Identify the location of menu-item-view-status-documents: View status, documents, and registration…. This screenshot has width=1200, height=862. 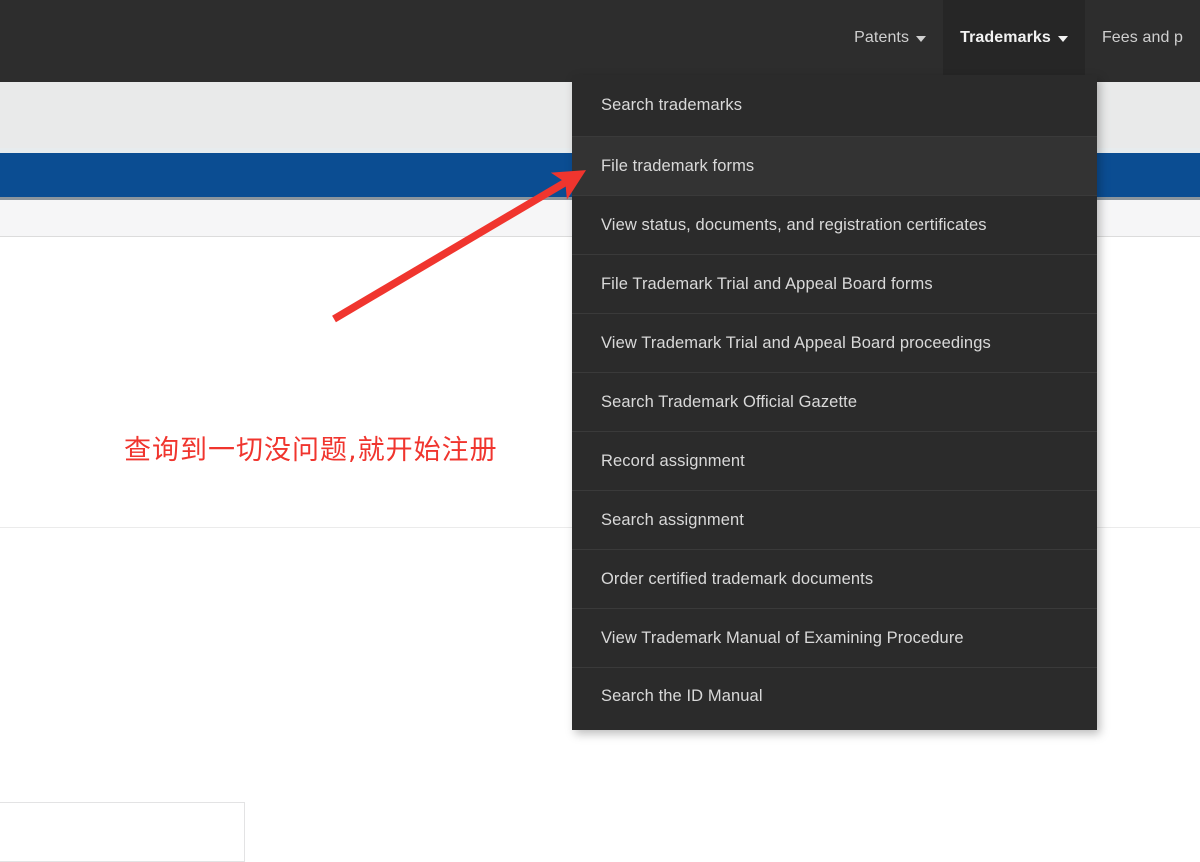
(834, 224).